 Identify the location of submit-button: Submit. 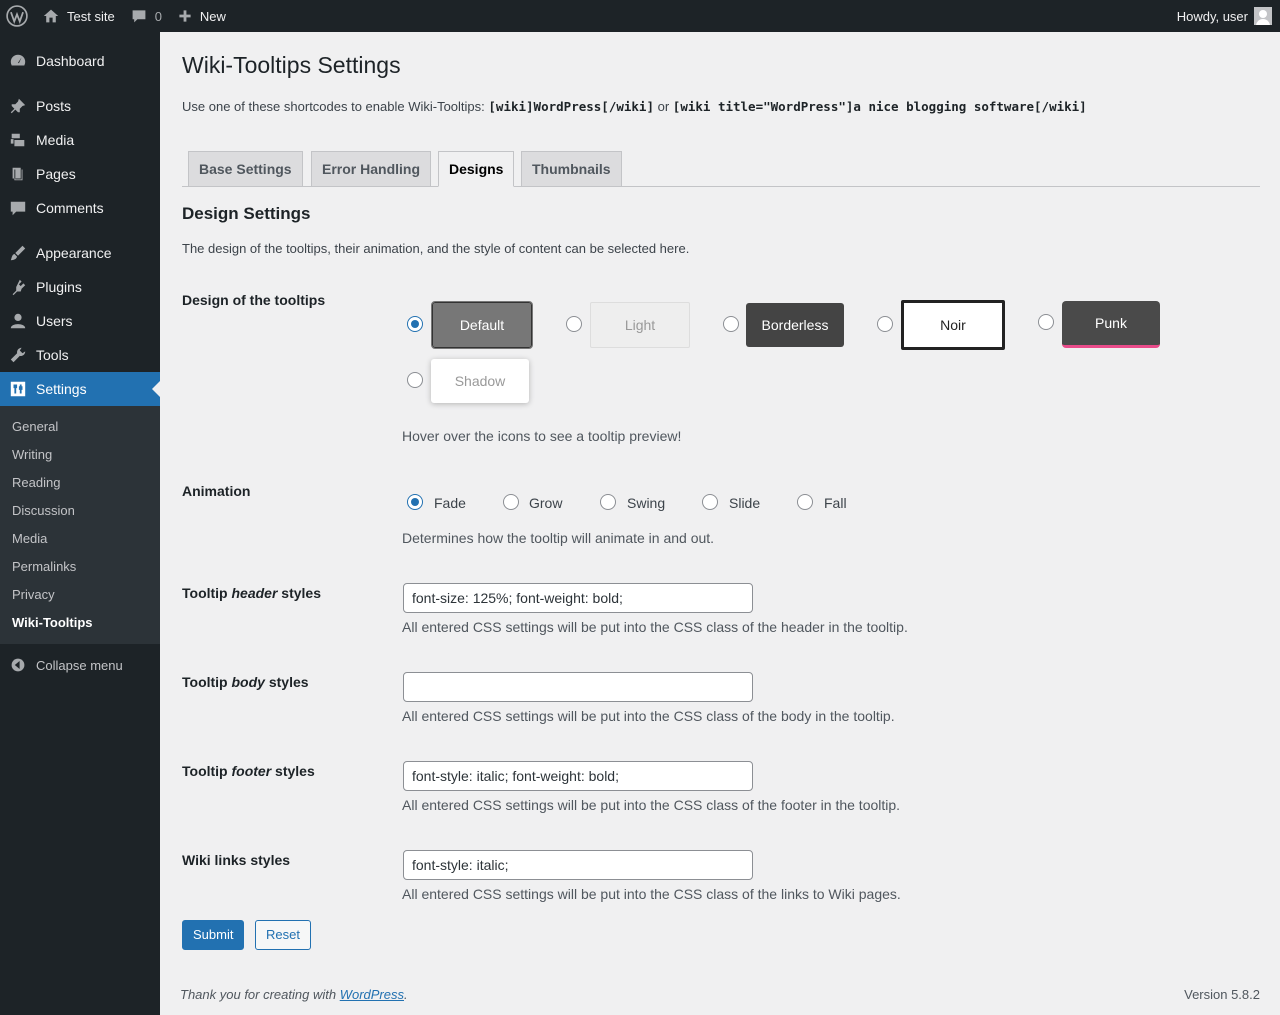
(213, 935).